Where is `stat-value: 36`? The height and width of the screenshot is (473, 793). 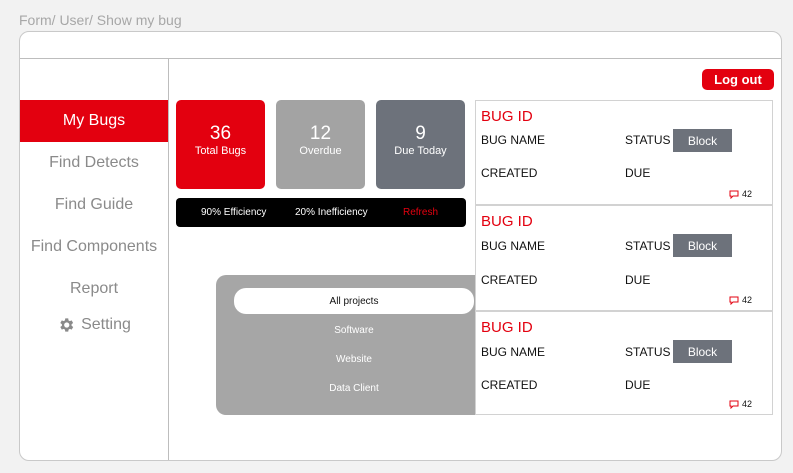
stat-value: 36 is located at coordinates (220, 133).